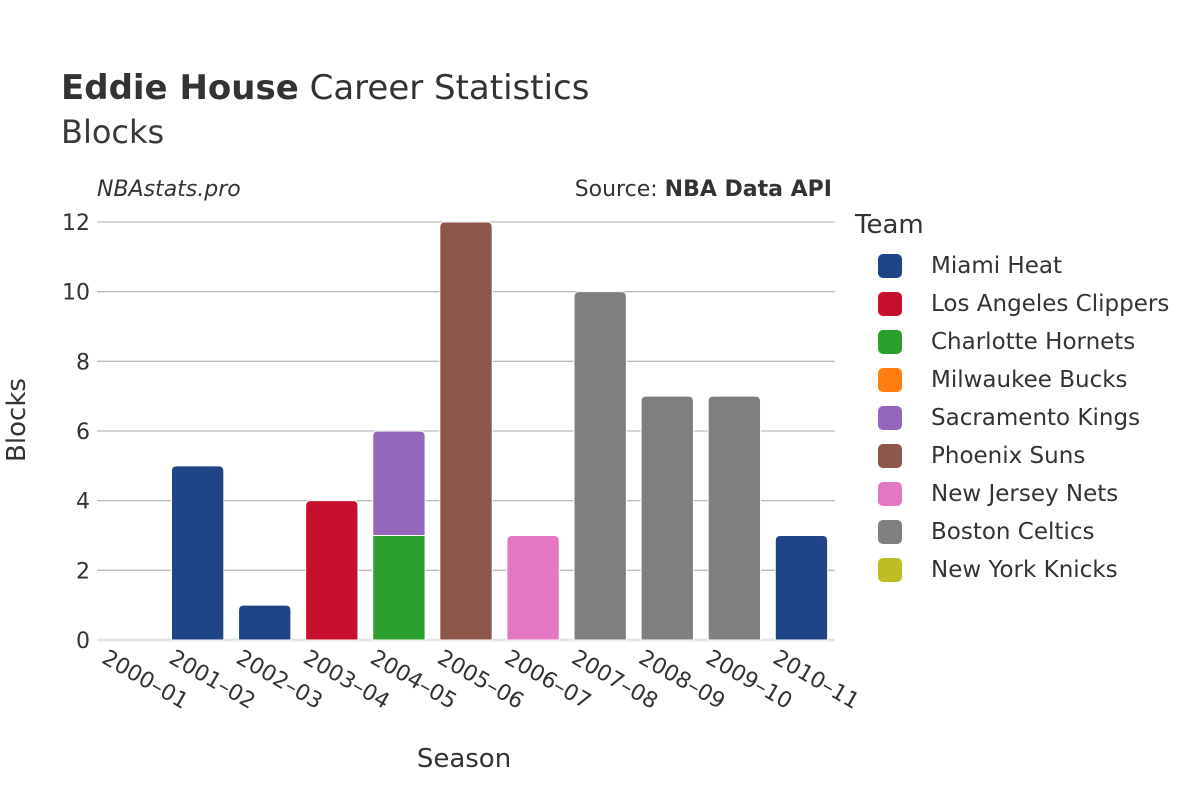  I want to click on y-tick-labels: 0 2 4 6 8 10 12, so click(76, 432).